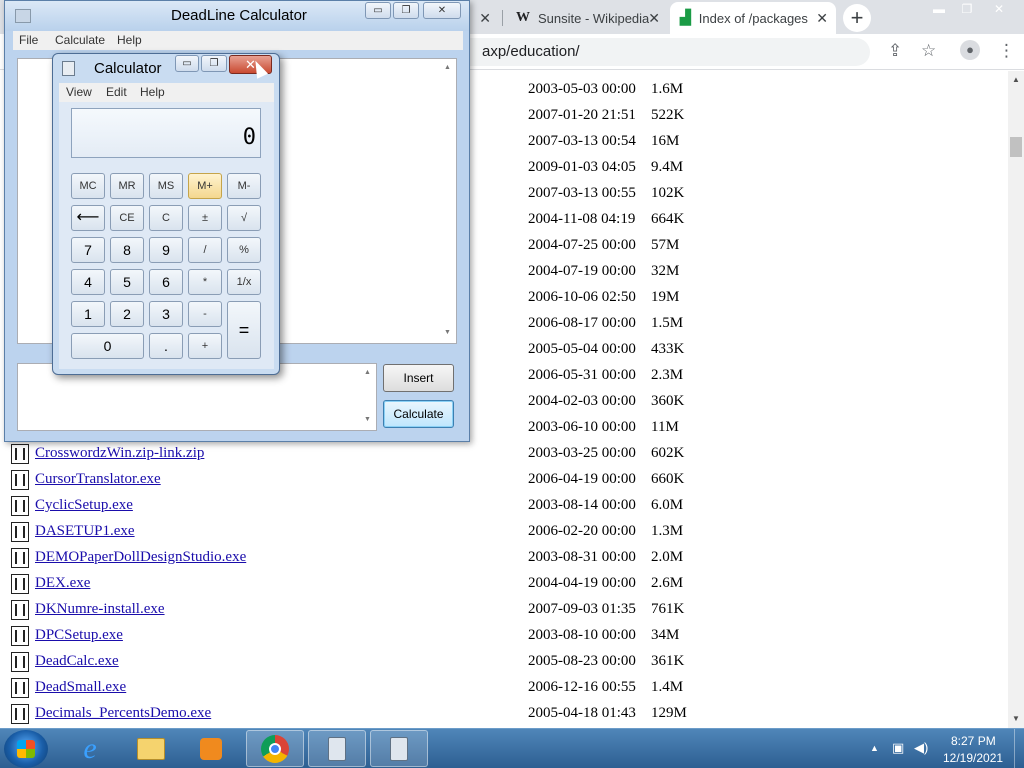  I want to click on digit-7-button: 7, so click(88, 250).